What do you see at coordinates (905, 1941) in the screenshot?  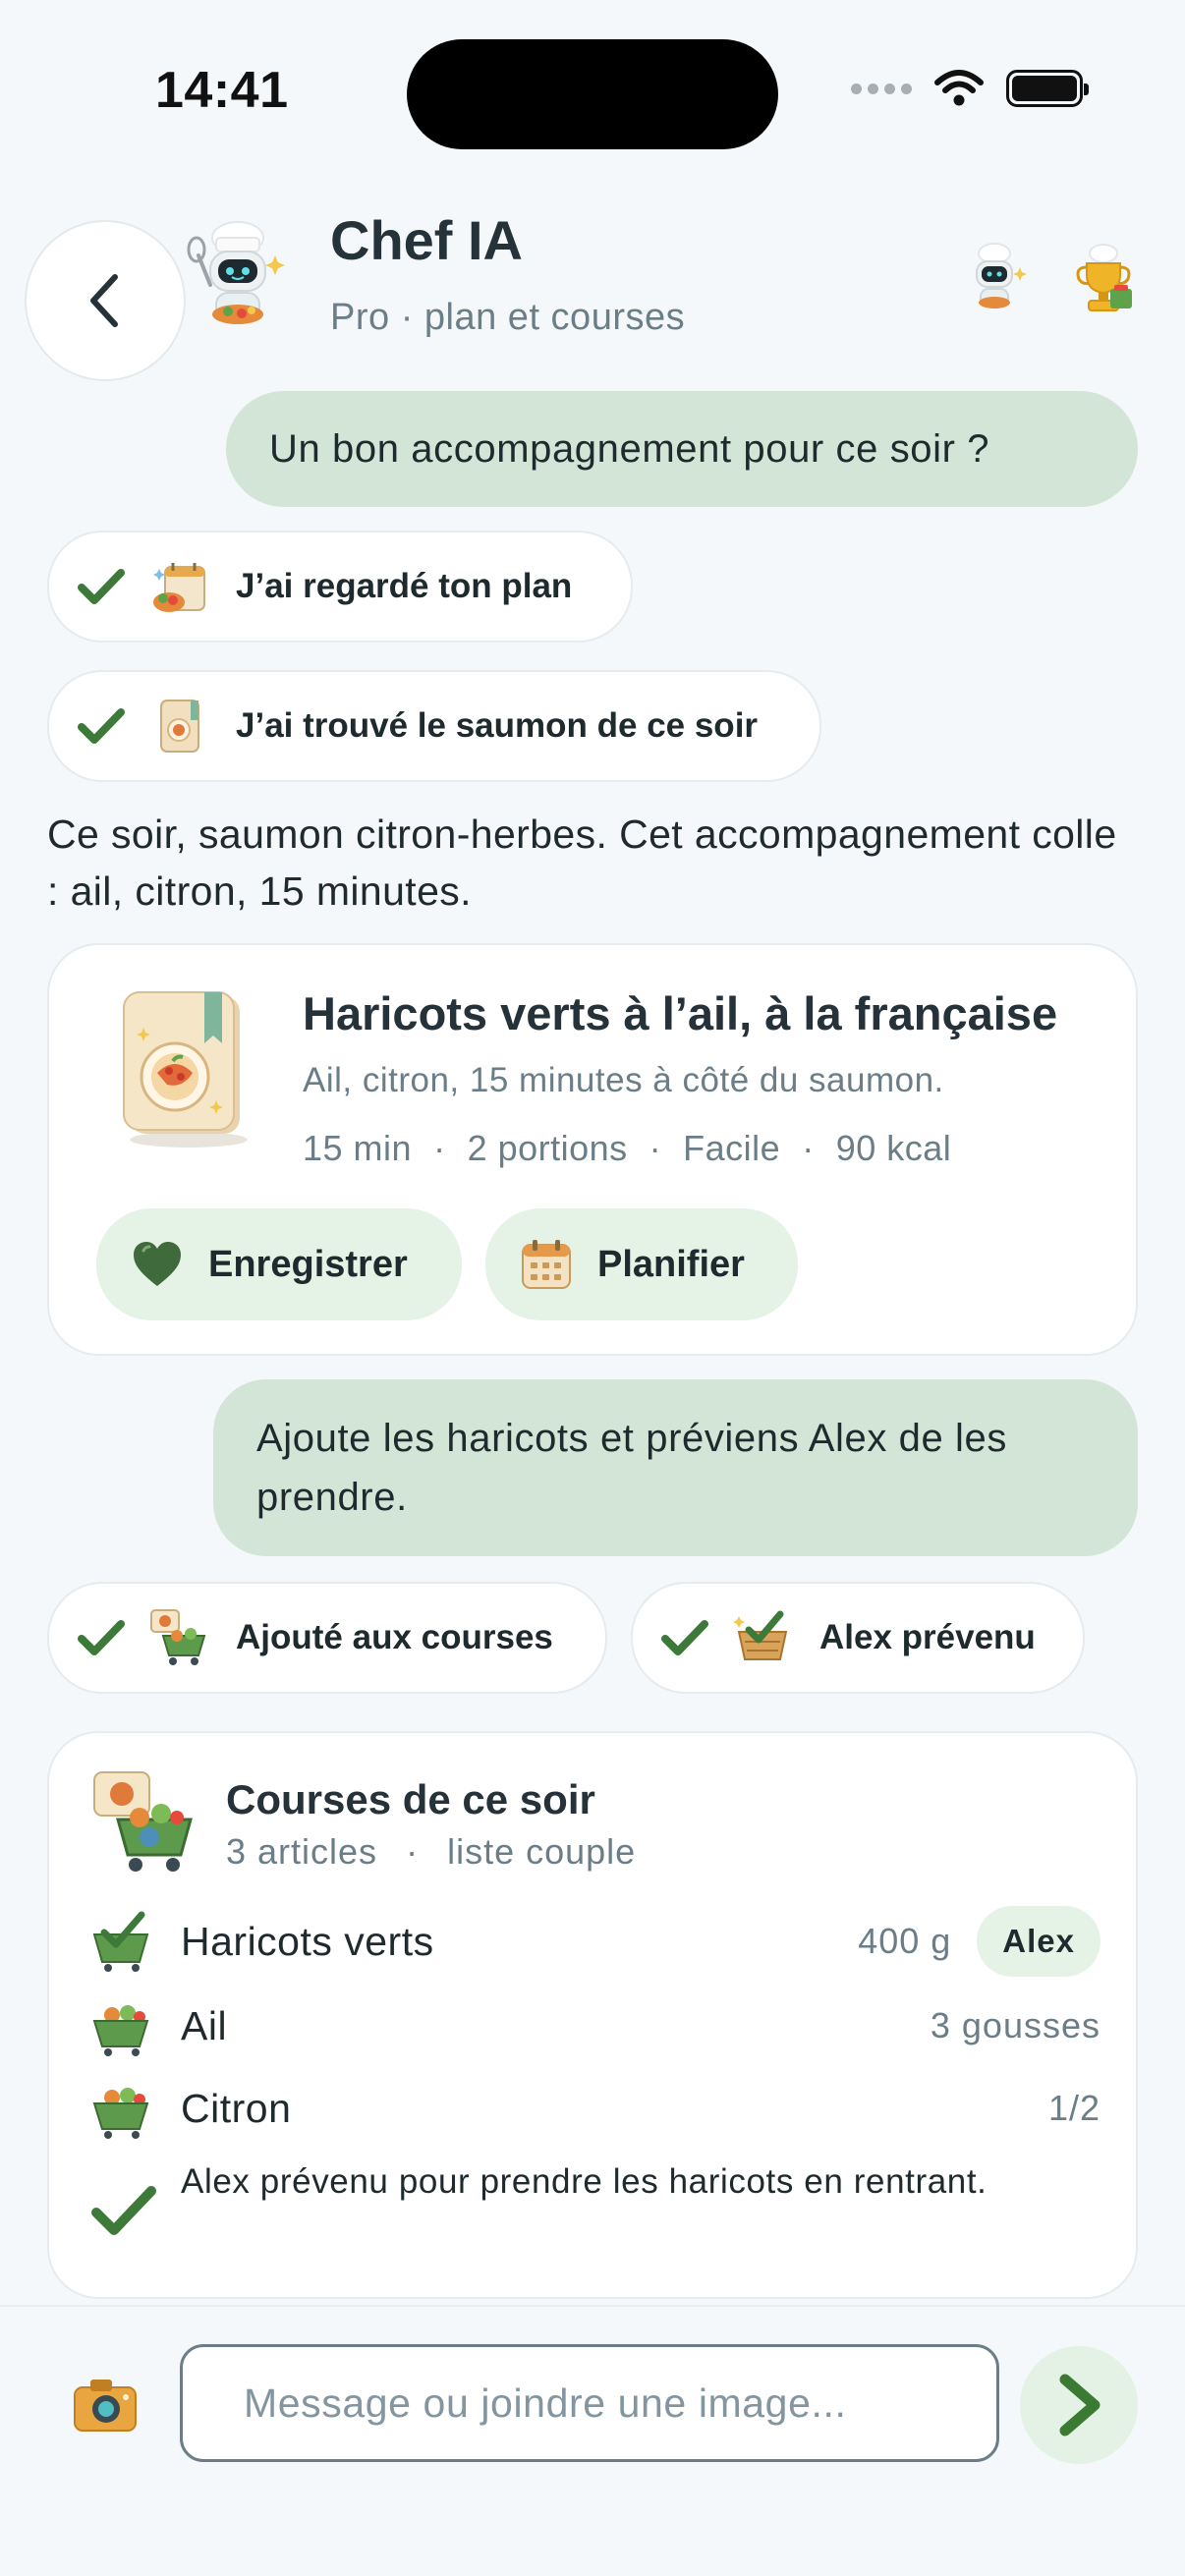 I see `item-quantity: 400 g` at bounding box center [905, 1941].